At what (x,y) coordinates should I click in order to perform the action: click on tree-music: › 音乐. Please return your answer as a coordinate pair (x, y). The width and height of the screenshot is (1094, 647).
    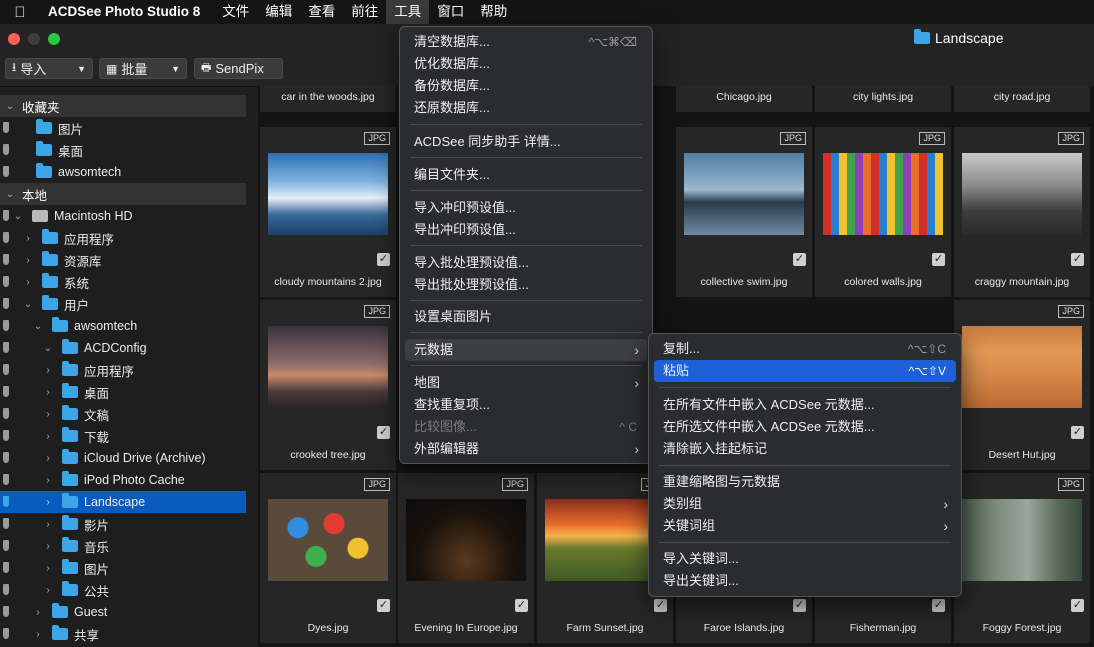
    Looking at the image, I should click on (123, 546).